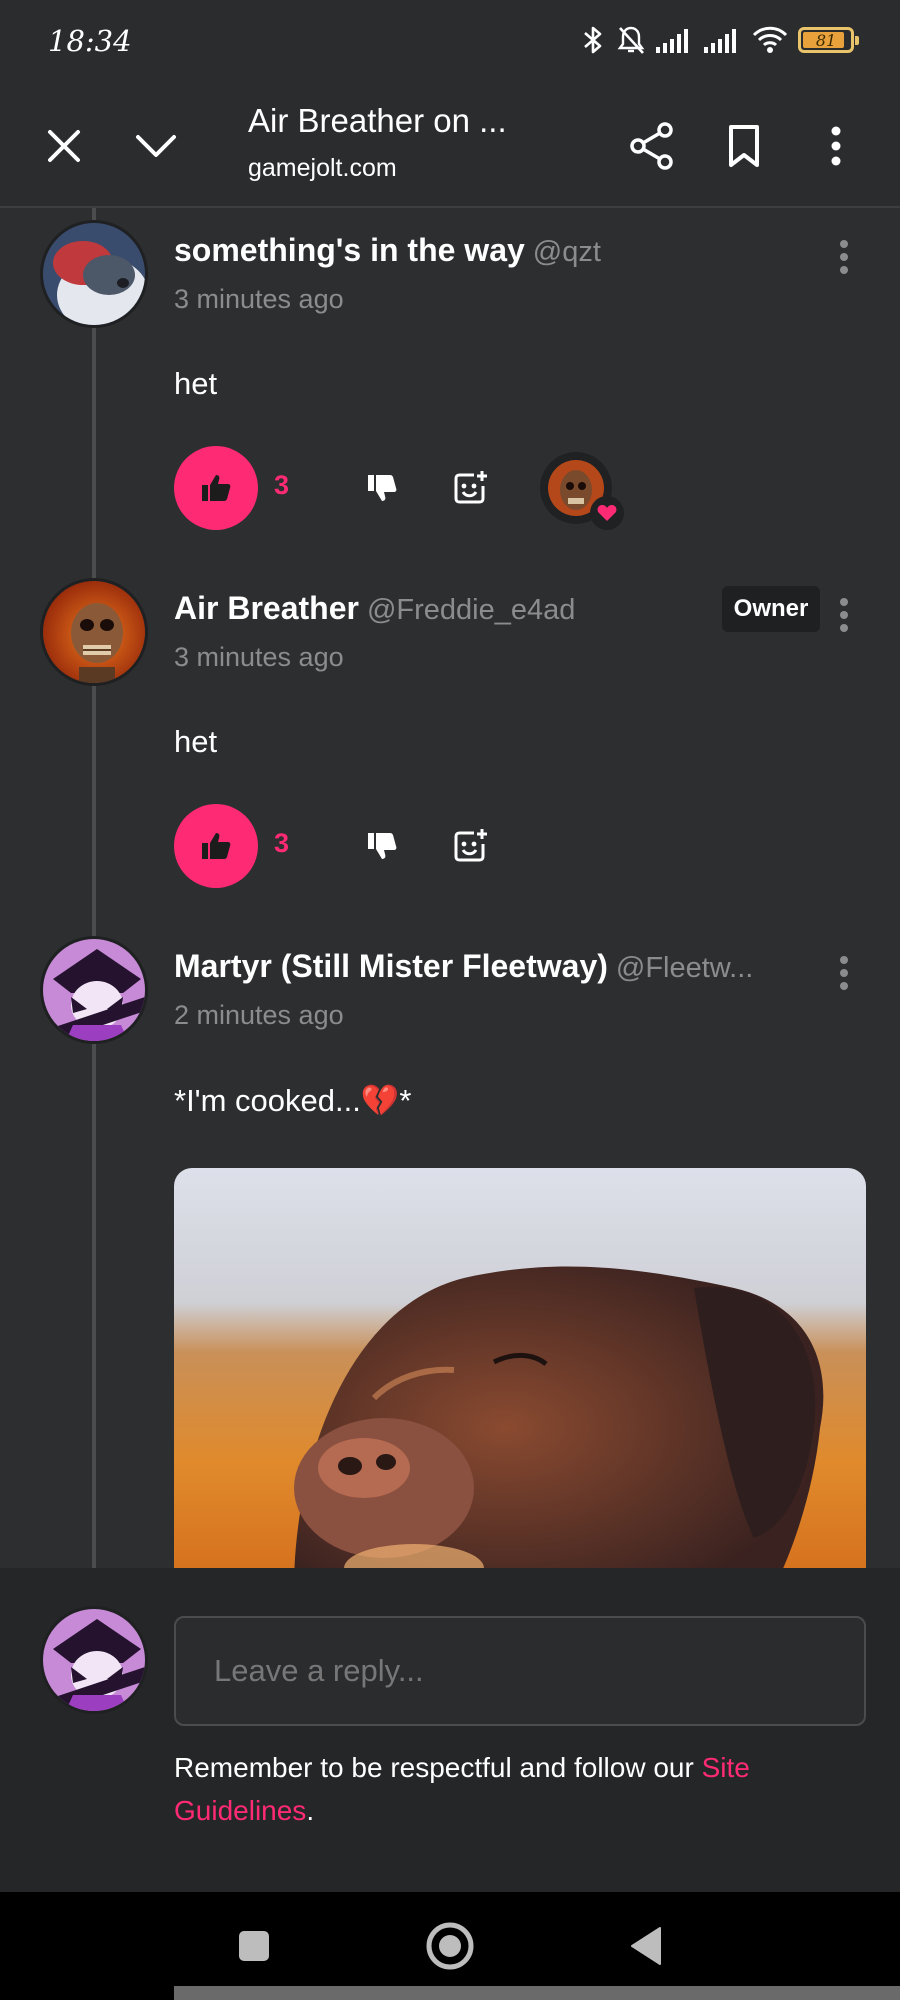  I want to click on collapse-button, so click(156, 146).